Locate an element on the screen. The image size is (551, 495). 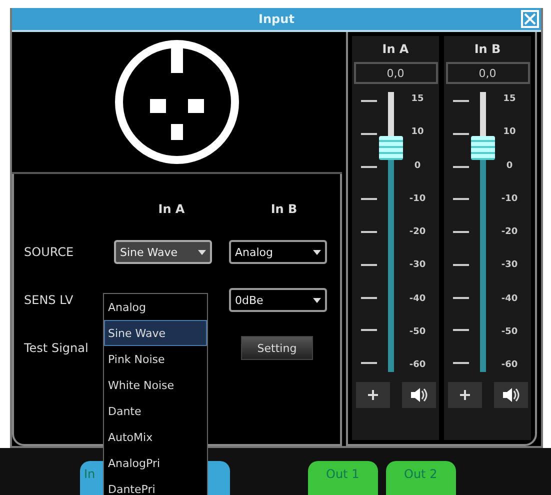
row-label: SOURCE is located at coordinates (49, 252).